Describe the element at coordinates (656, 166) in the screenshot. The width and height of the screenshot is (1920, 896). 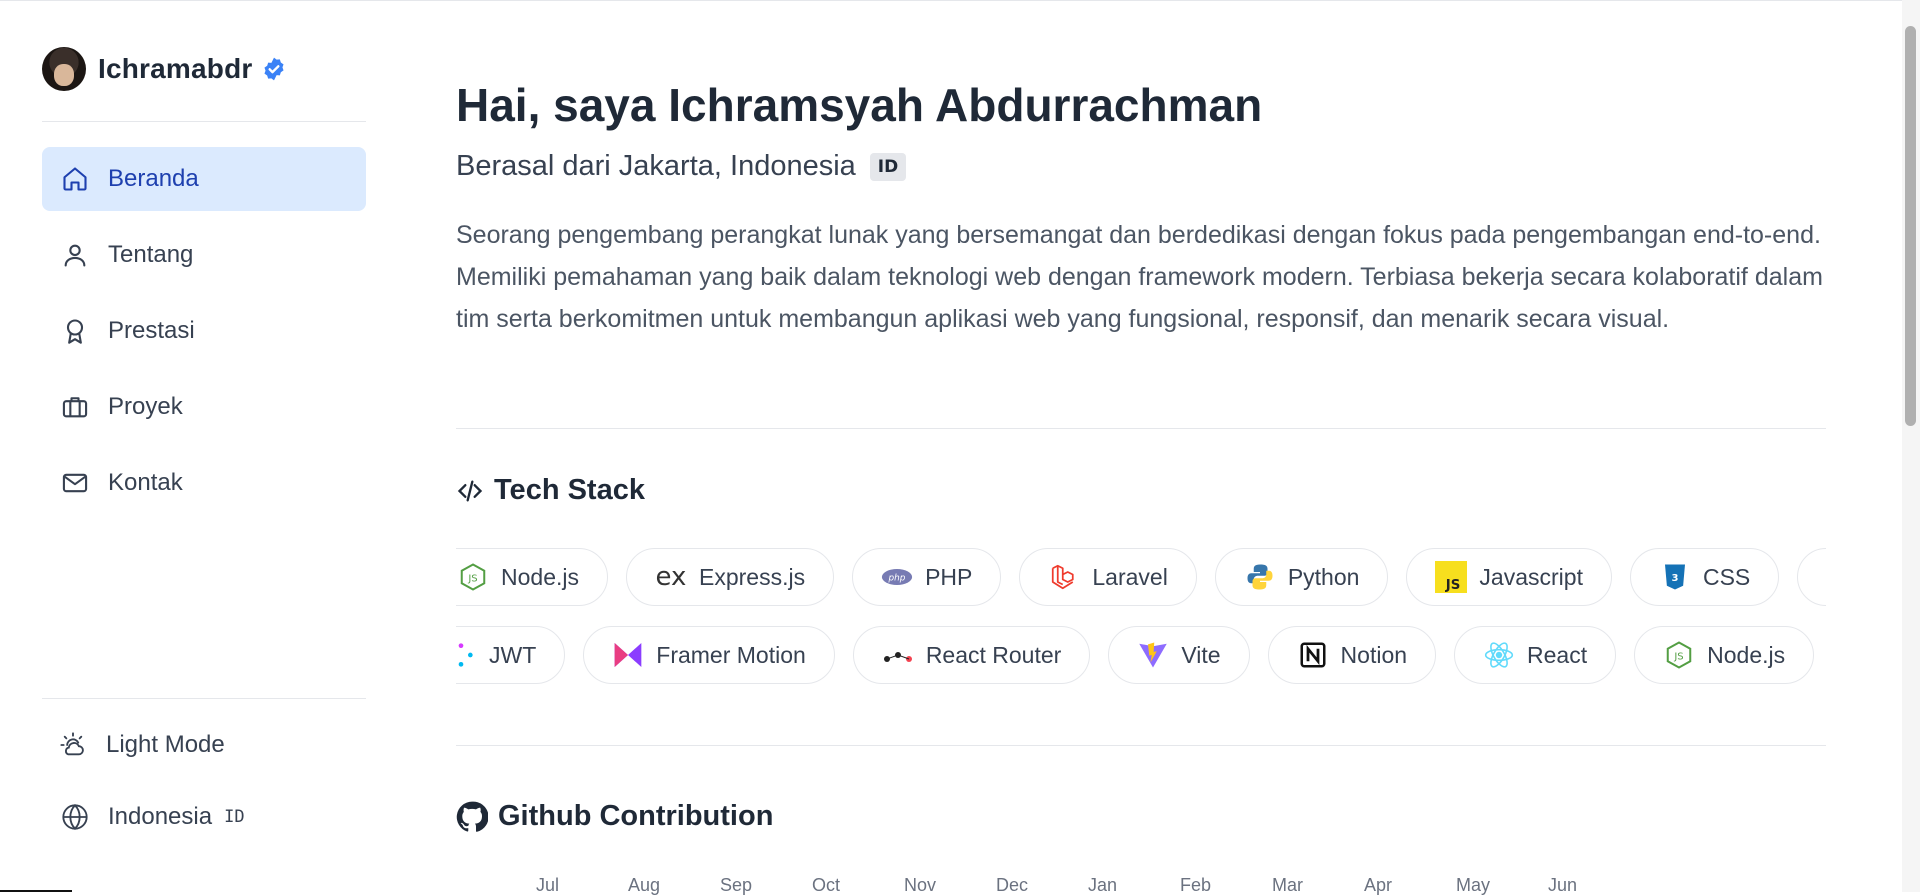
I see `location-text: Berasal dari Jakarta, Indonesia` at that location.